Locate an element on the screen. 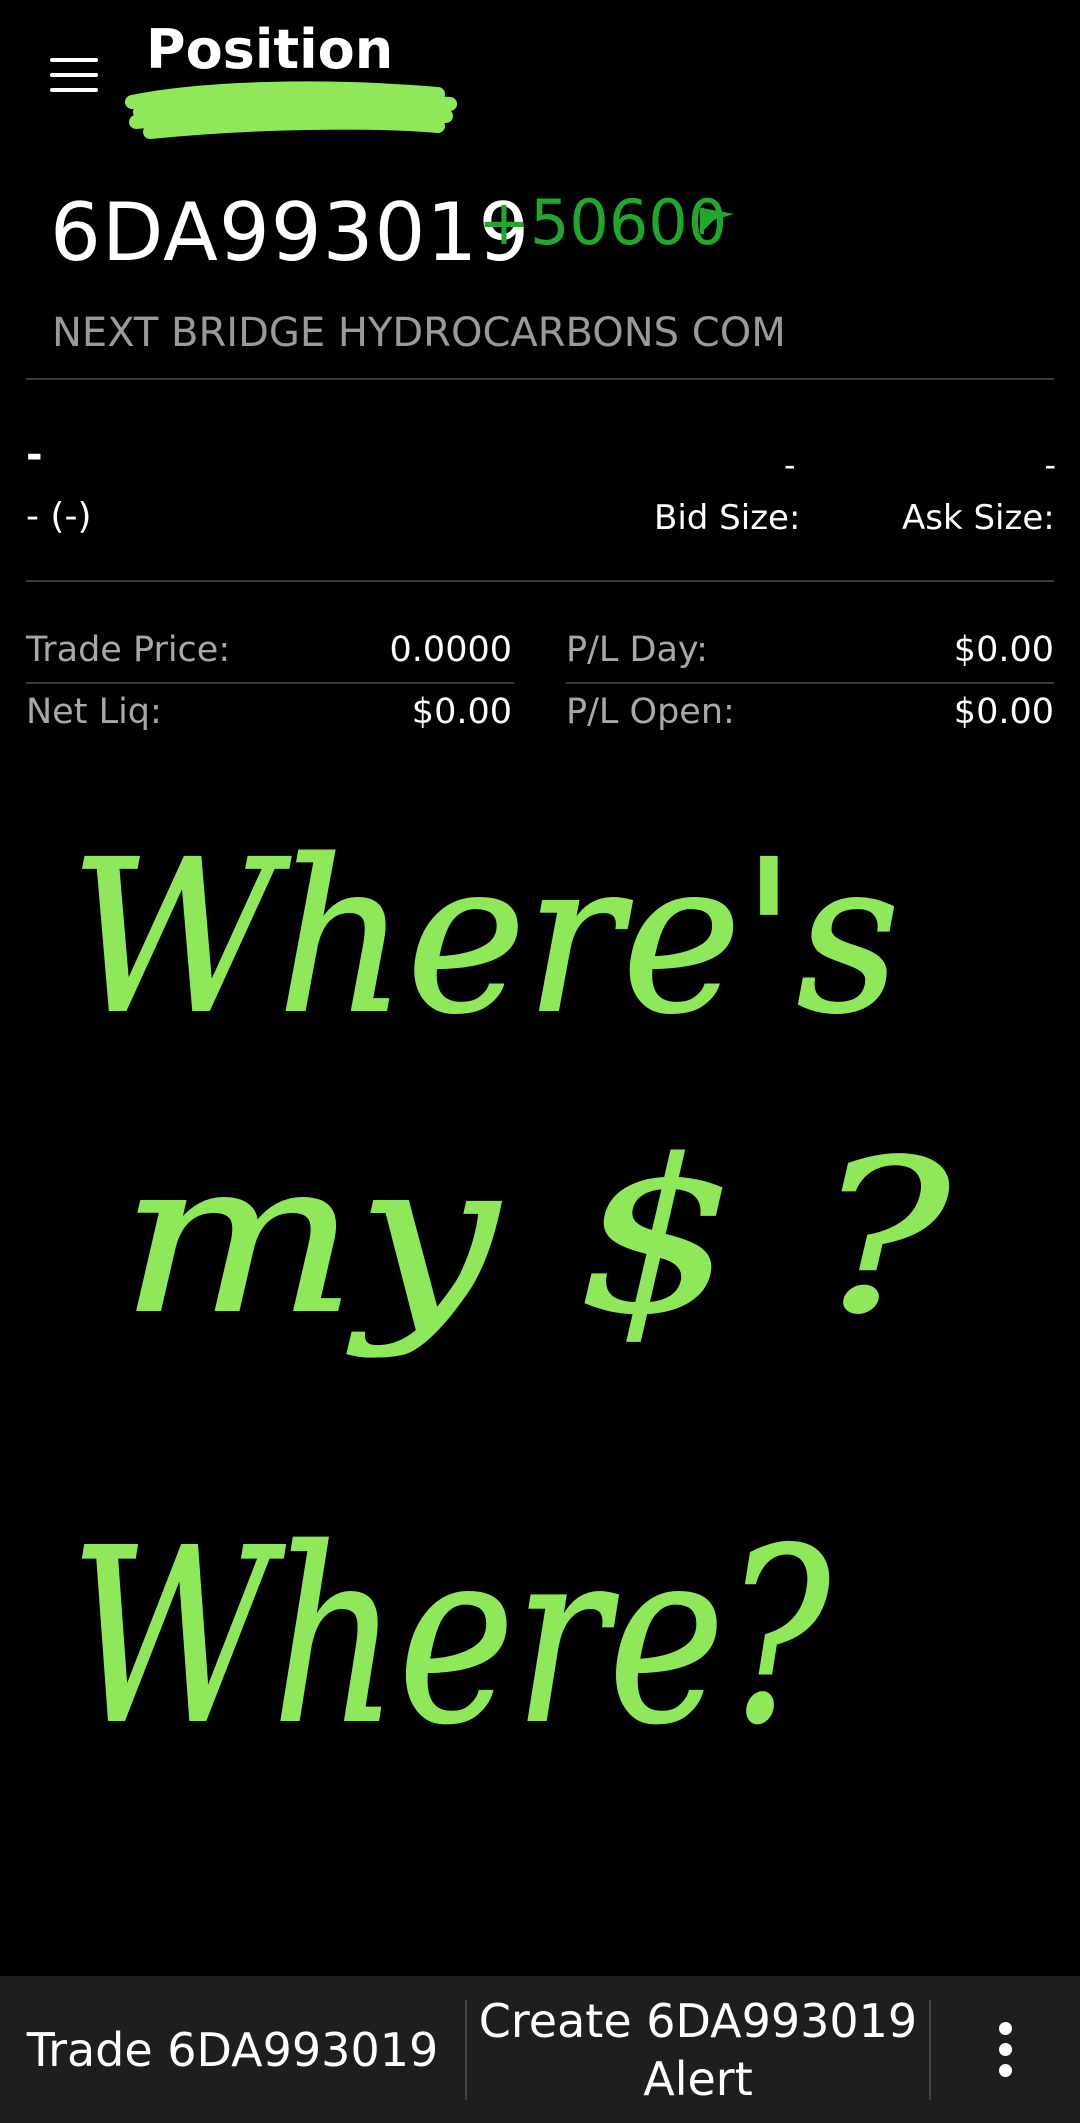 The height and width of the screenshot is (2123, 1080). pl-open-label: P/L Open: is located at coordinates (650, 712).